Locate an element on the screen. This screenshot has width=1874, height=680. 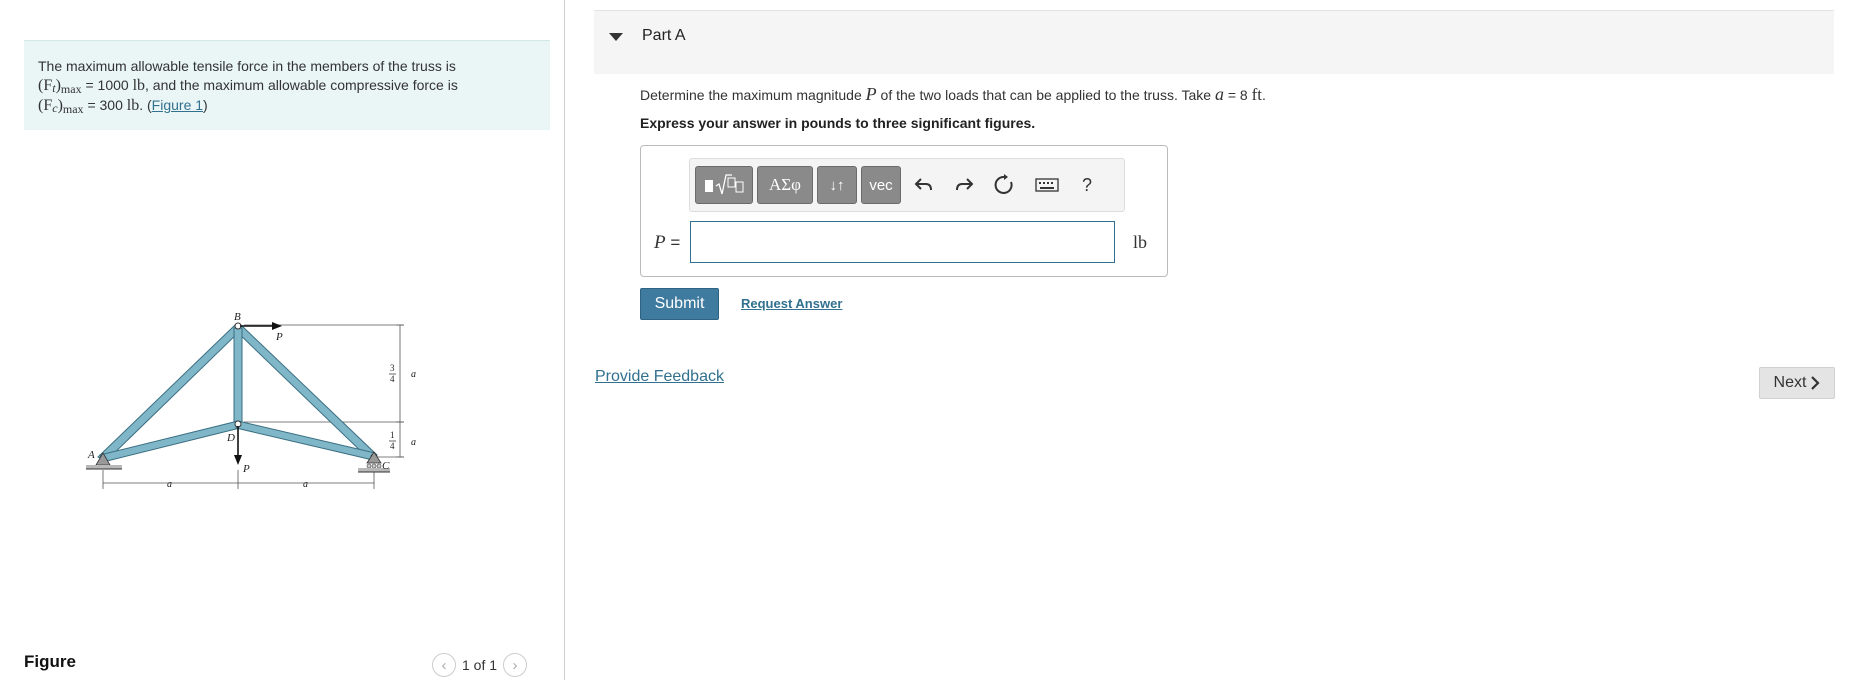
math-toolbar: ΑΣφ ↓↑ vec ? is located at coordinates (907, 185).